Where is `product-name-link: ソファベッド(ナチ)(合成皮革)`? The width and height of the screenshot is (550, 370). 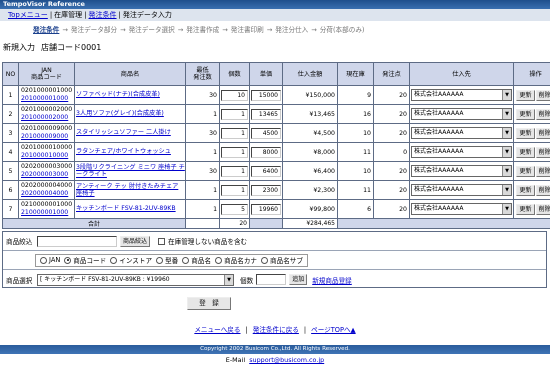
product-name-link: ソファベッド(ナチ)(合成皮革) is located at coordinates (130, 95).